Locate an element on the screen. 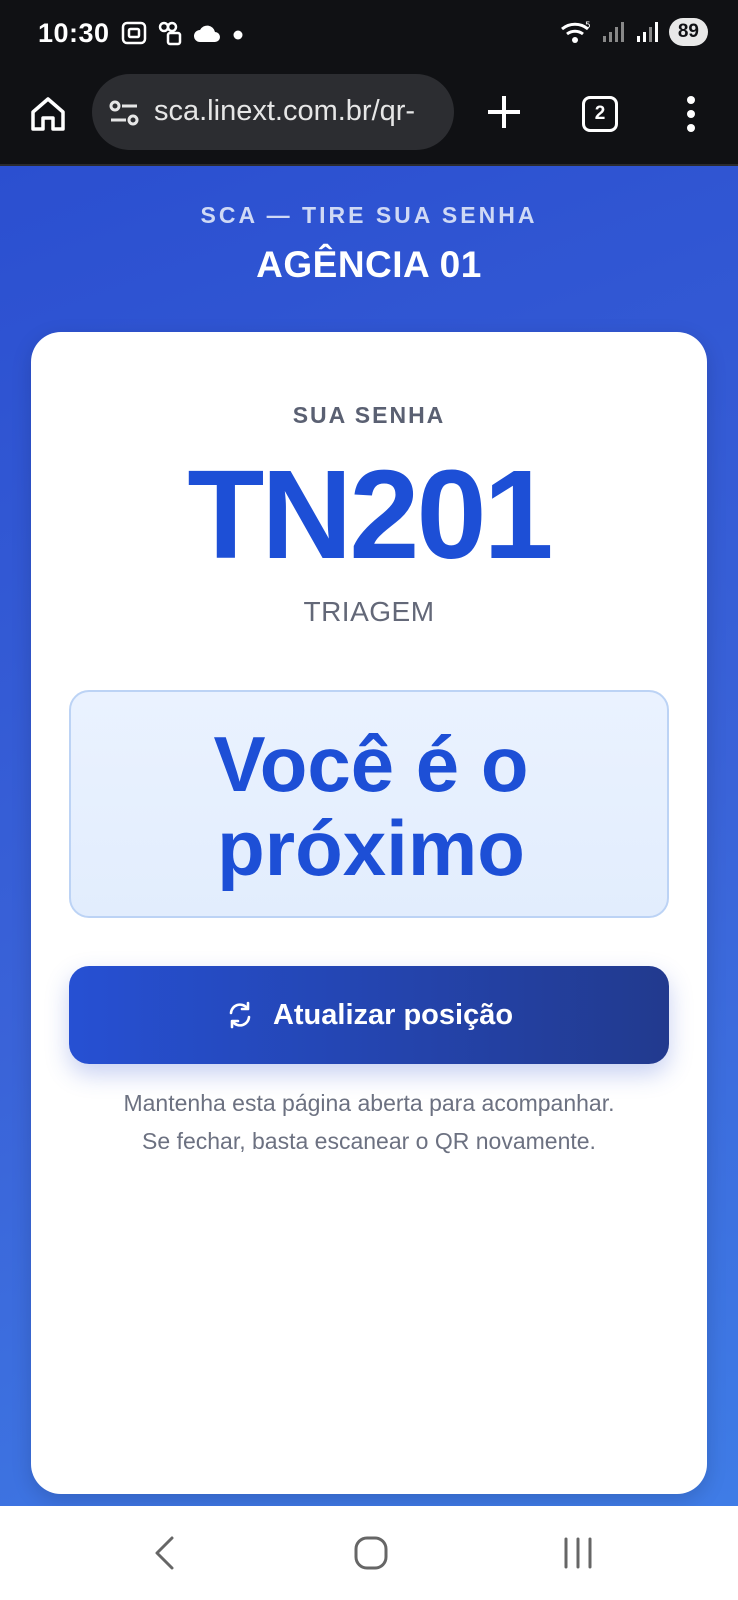  recents-icon is located at coordinates (578, 1553).